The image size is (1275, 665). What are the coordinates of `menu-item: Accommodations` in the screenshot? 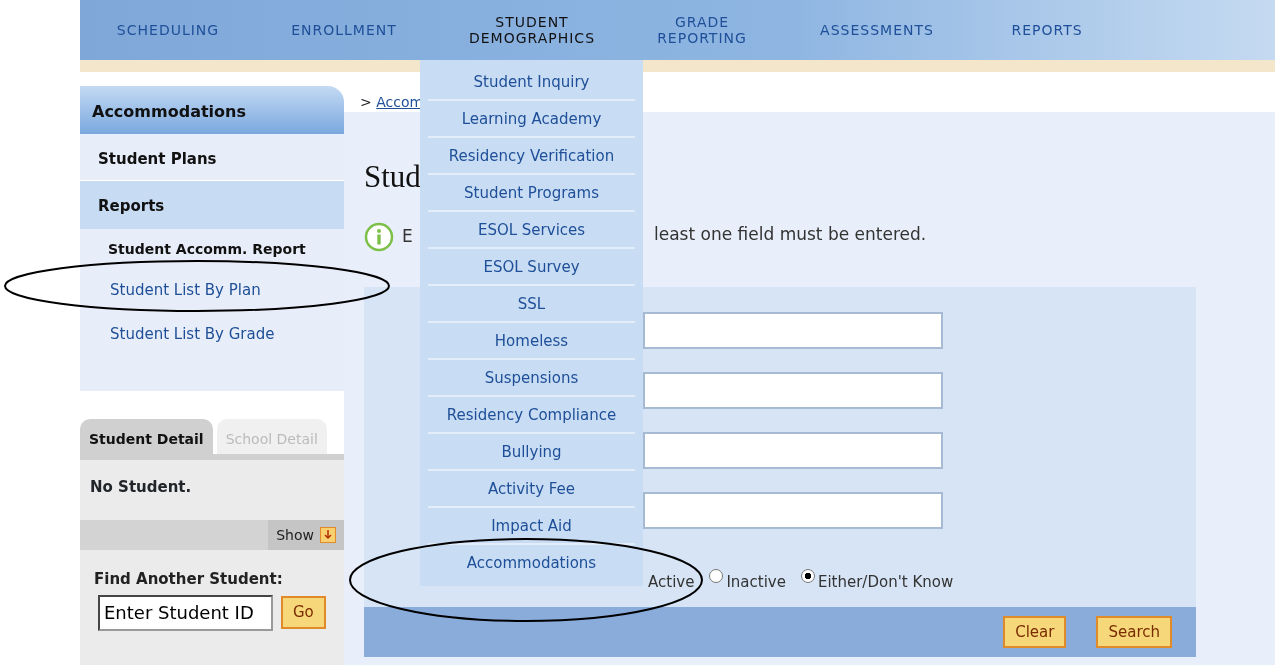 It's located at (531, 563).